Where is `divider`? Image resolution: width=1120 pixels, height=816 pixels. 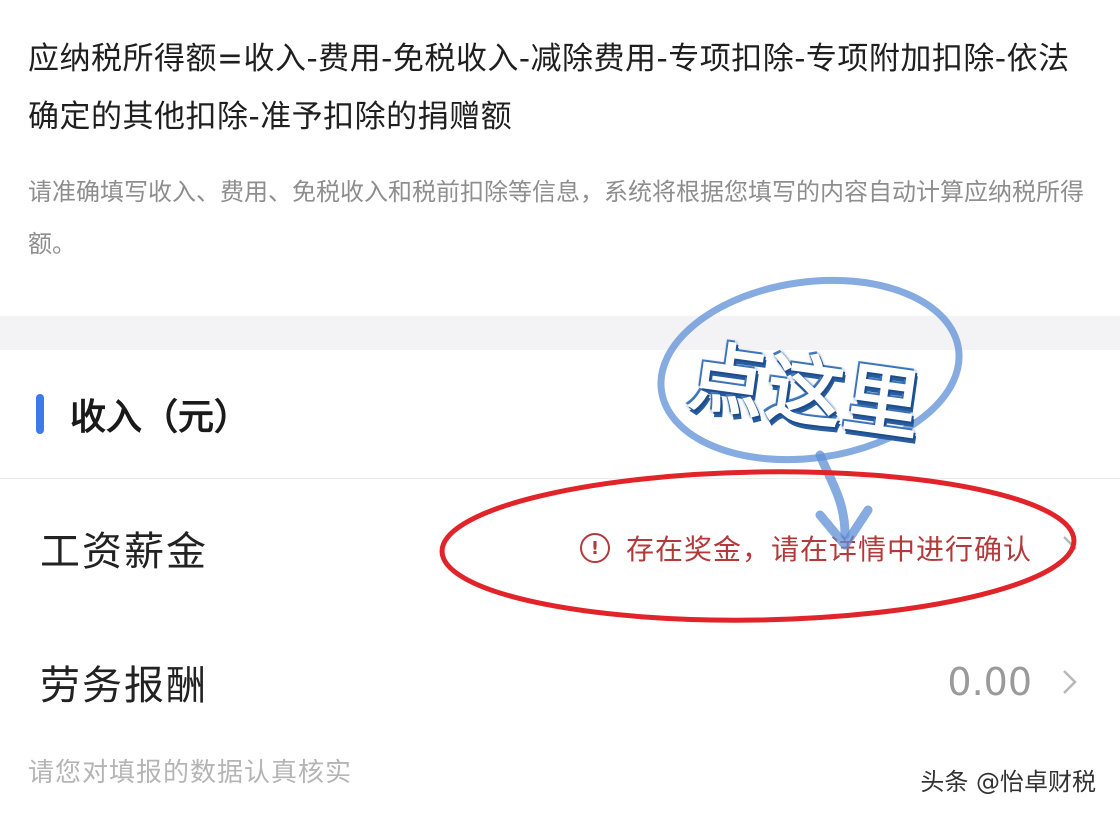
divider is located at coordinates (560, 478).